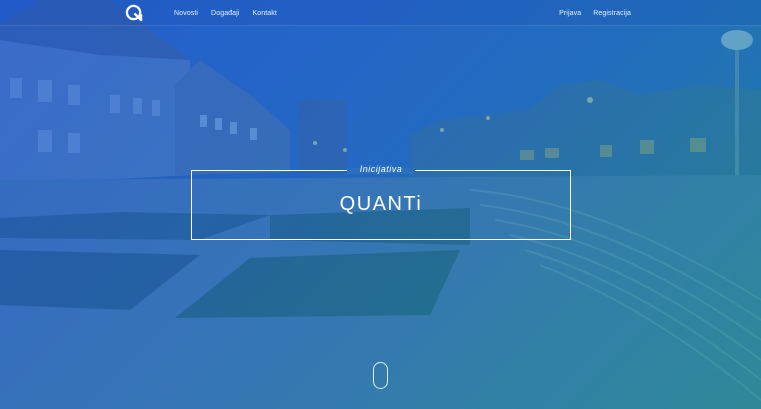  What do you see at coordinates (570, 13) in the screenshot?
I see `nav-link-prijava: Prijava` at bounding box center [570, 13].